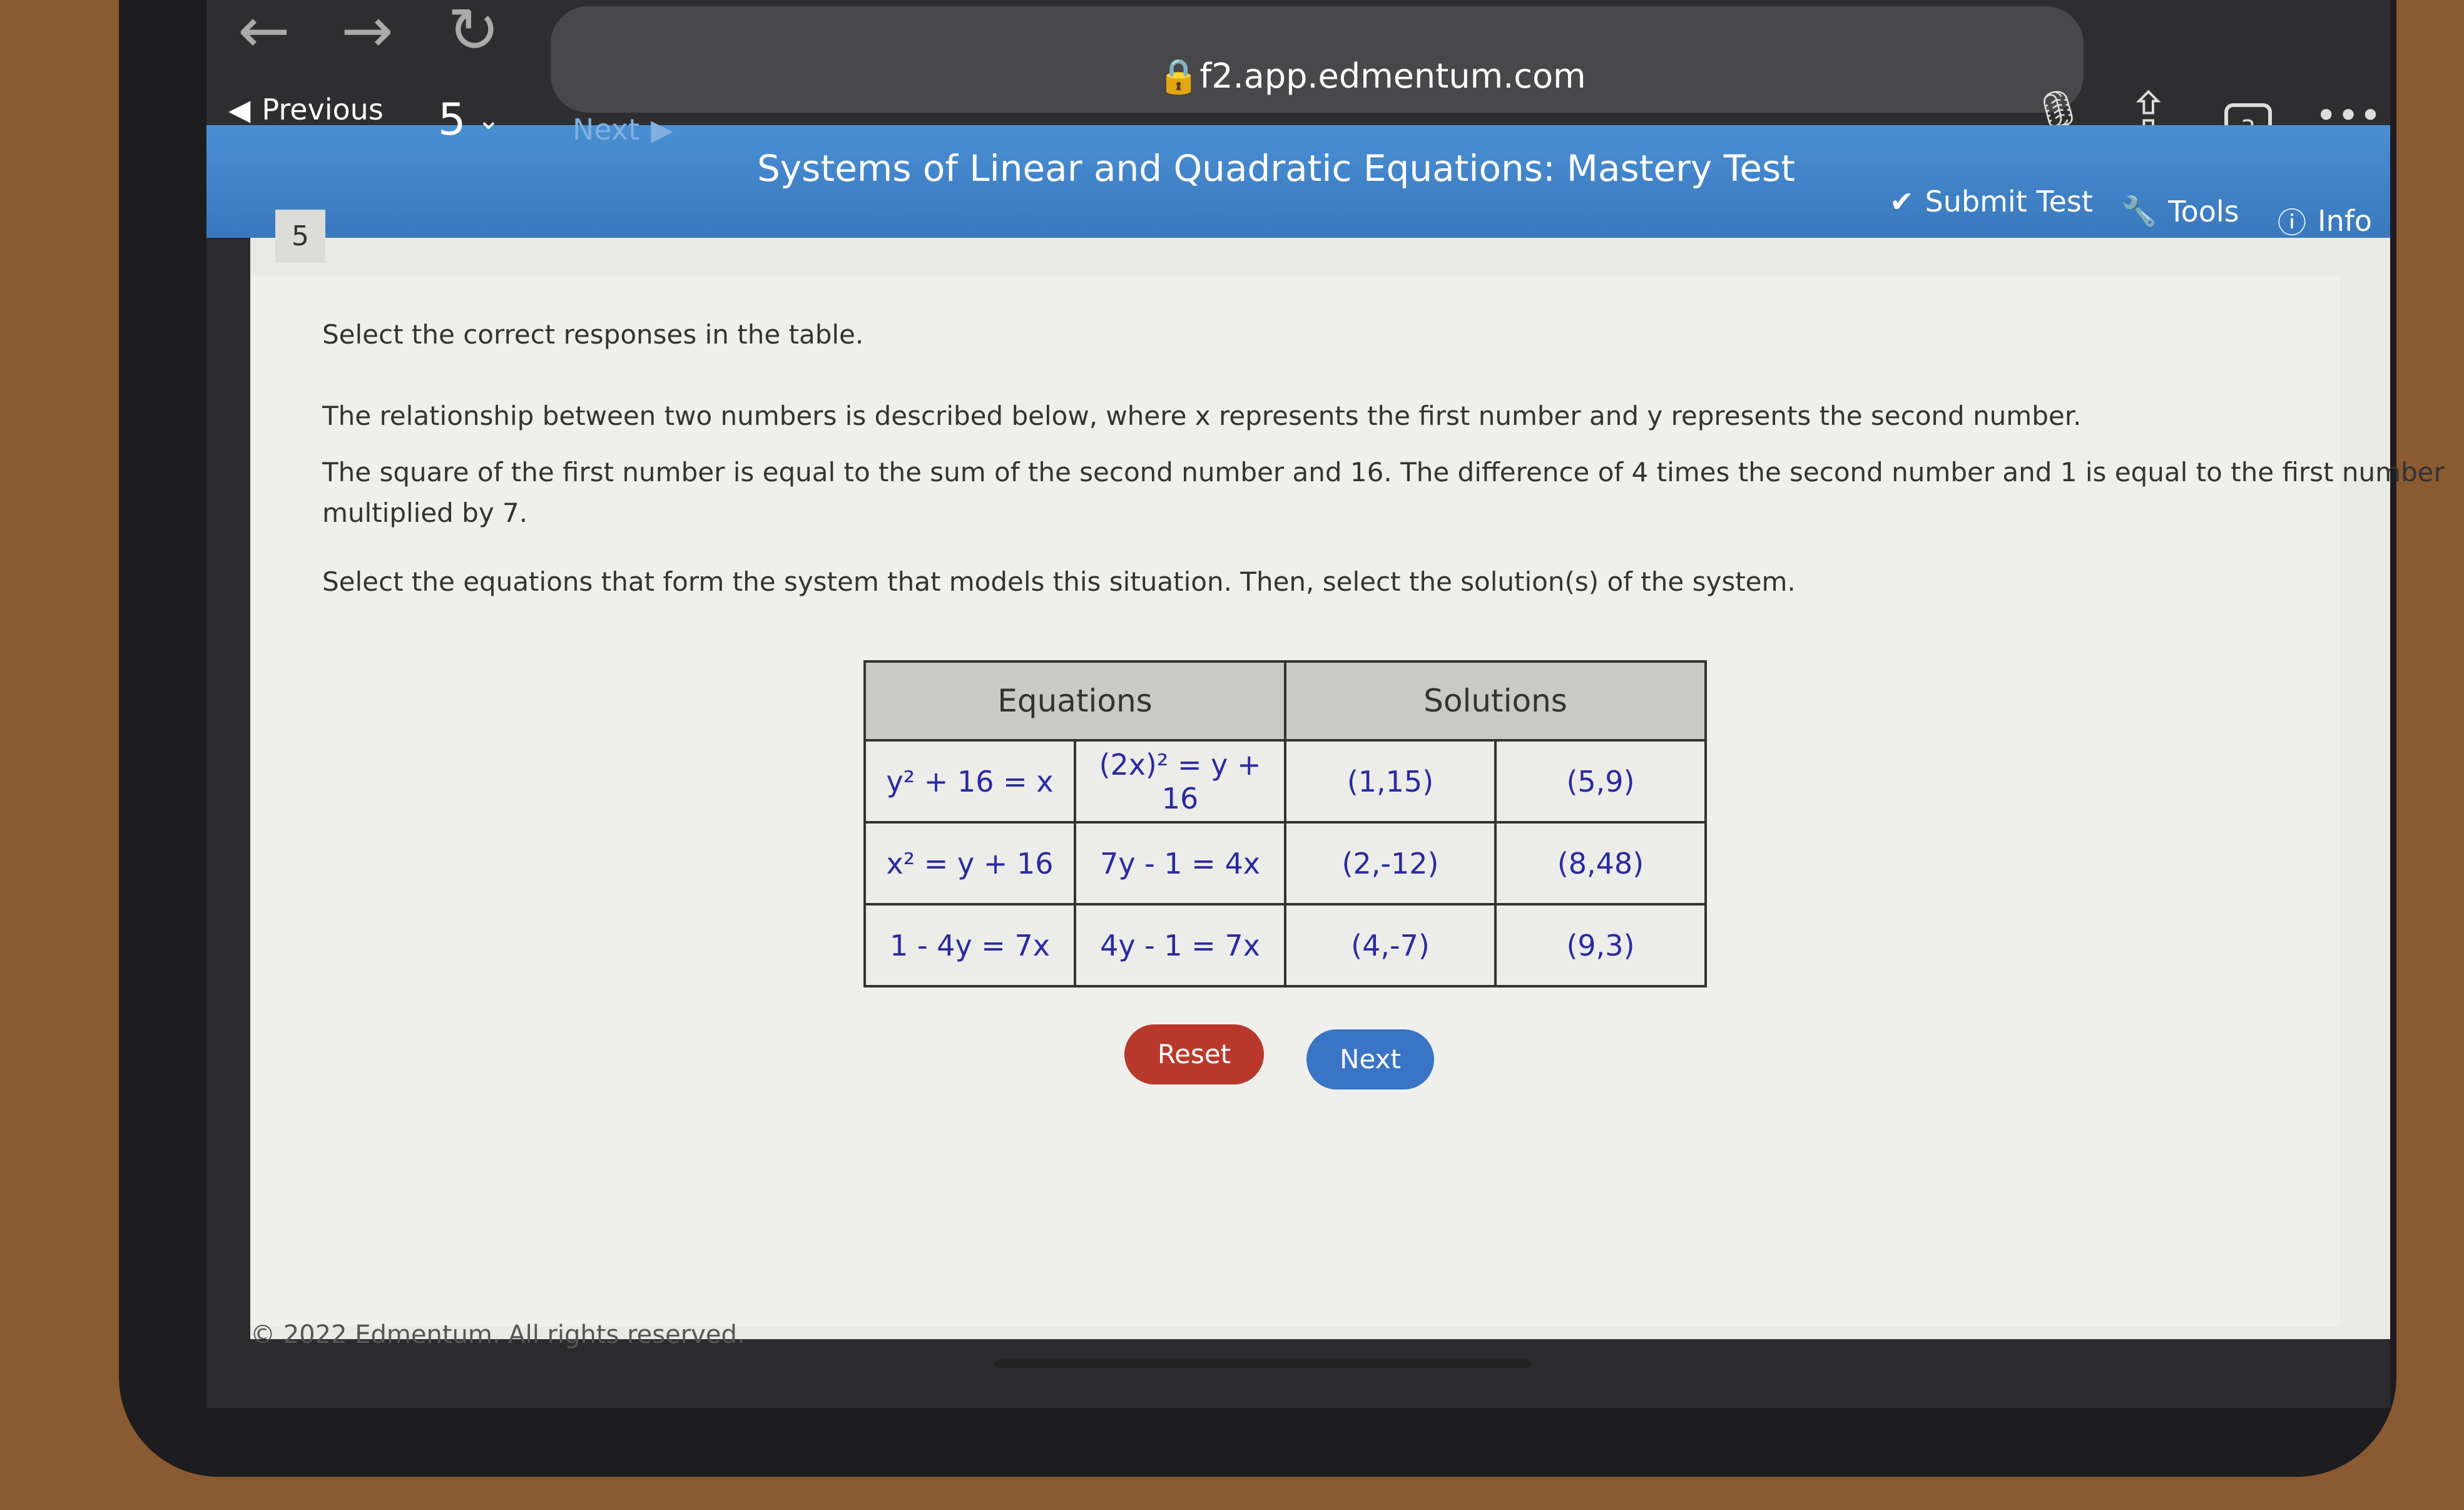 This screenshot has height=1510, width=2464. What do you see at coordinates (2139, 211) in the screenshot?
I see `wrench-icon: 🔧` at bounding box center [2139, 211].